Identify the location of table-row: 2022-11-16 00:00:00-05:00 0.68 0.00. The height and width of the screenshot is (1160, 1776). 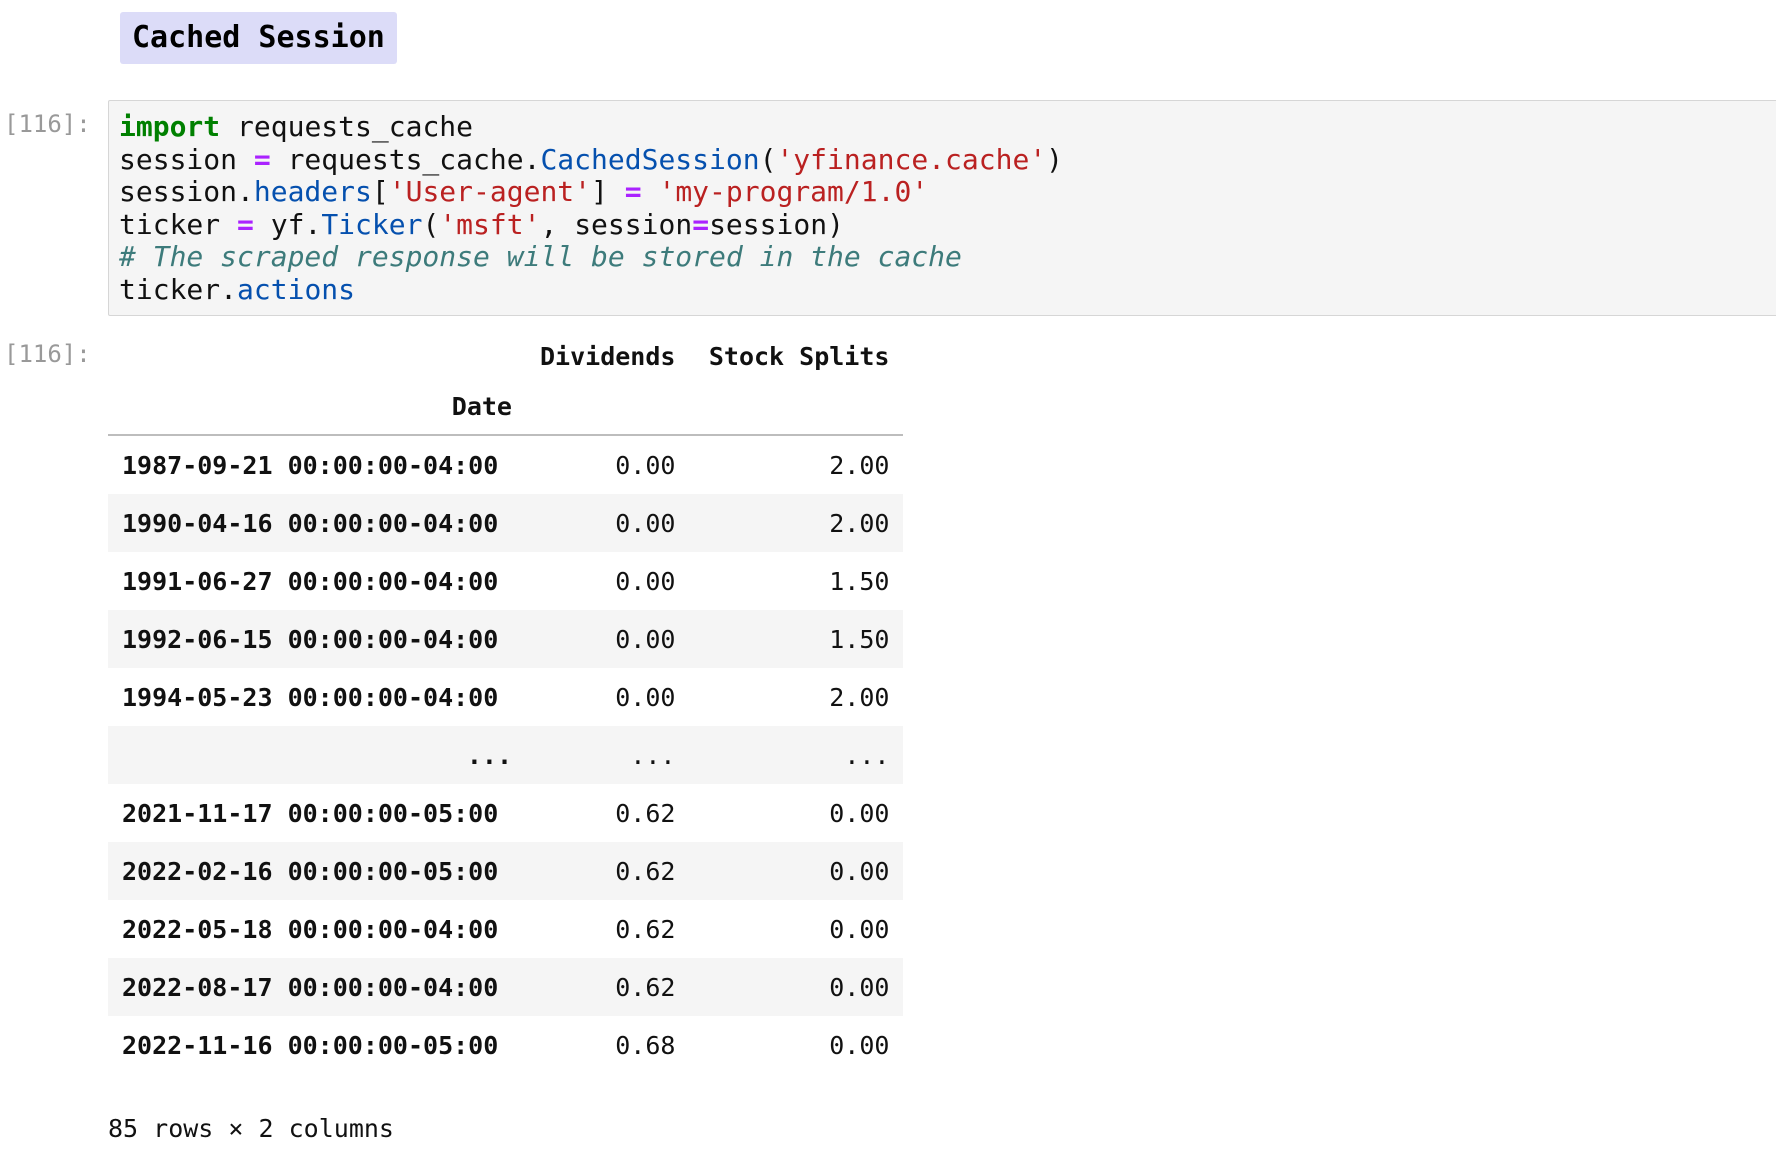
(505, 1045).